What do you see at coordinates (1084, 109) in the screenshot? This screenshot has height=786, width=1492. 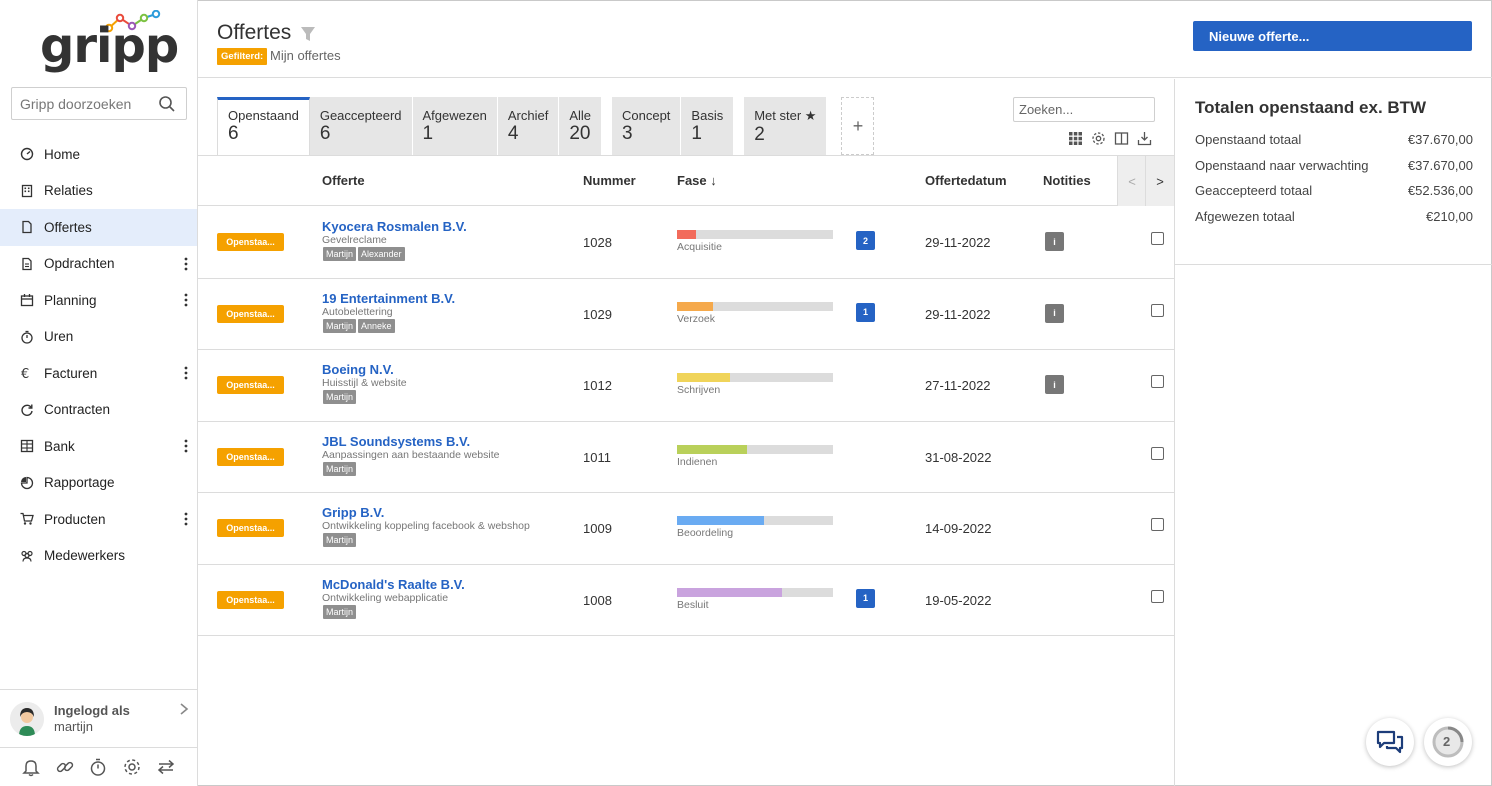 I see `quote-search-input` at bounding box center [1084, 109].